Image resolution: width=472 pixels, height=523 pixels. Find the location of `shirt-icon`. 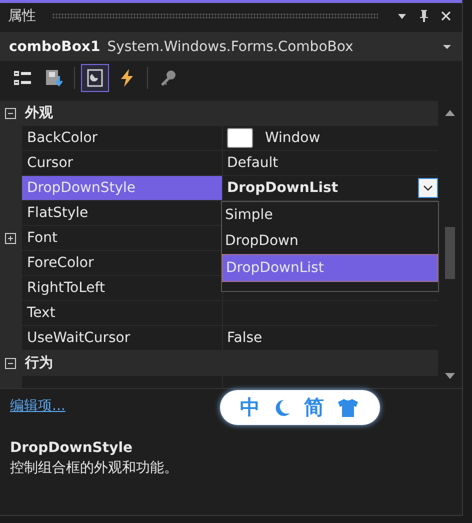

shirt-icon is located at coordinates (348, 407).